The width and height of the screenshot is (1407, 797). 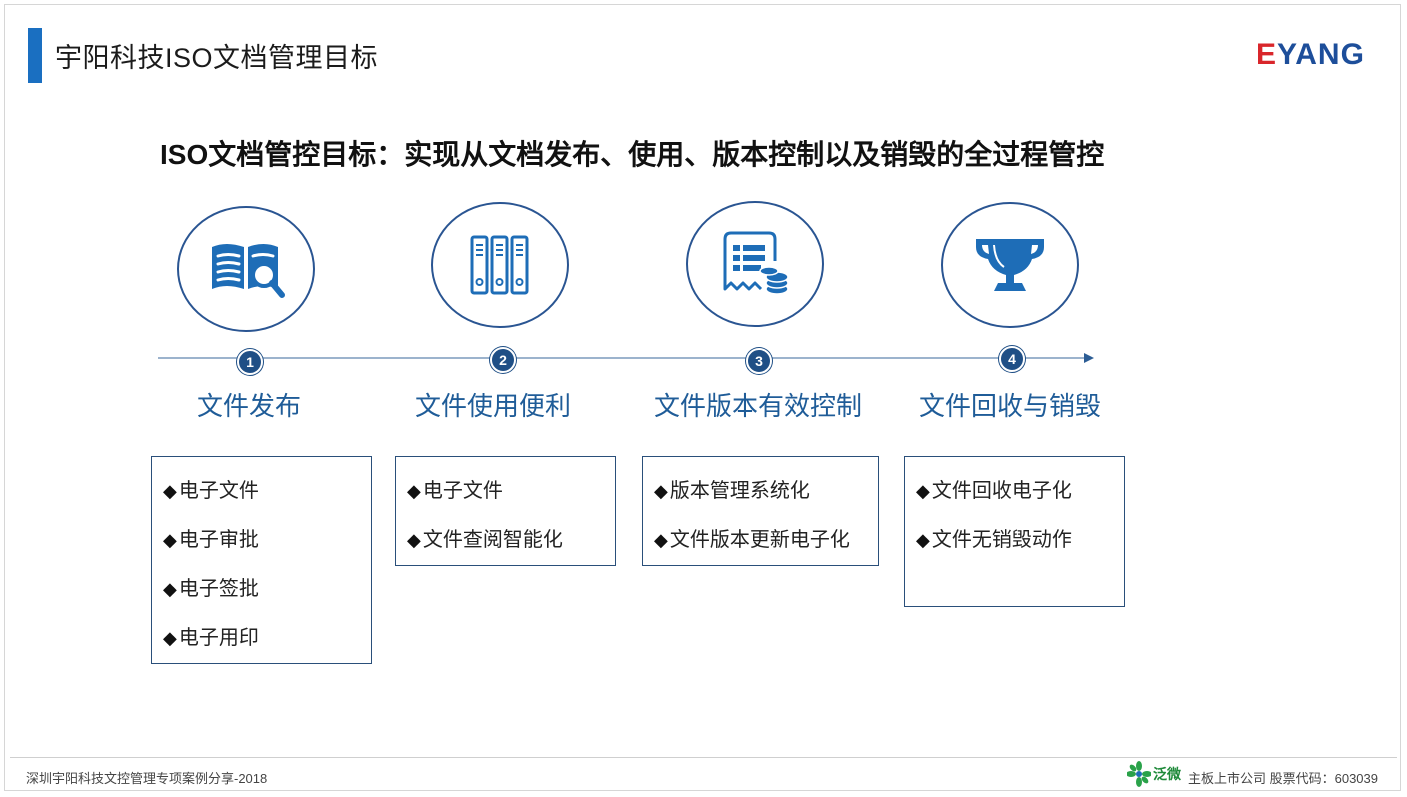 I want to click on list-item: ◆ 电子用印, so click(x=211, y=638).